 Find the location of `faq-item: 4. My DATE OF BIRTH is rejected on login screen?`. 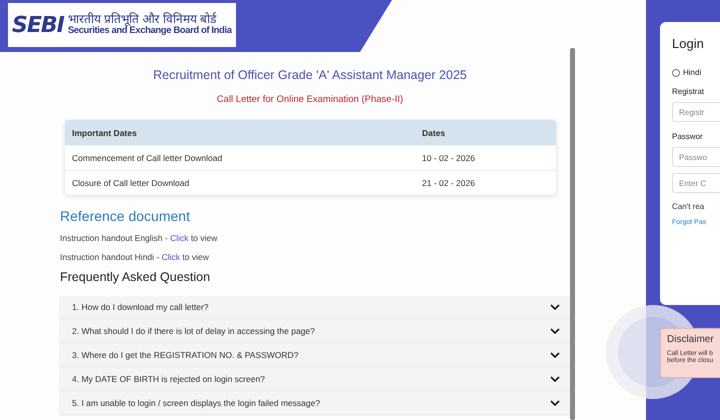

faq-item: 4. My DATE OF BIRTH is rejected on login screen? is located at coordinates (315, 379).